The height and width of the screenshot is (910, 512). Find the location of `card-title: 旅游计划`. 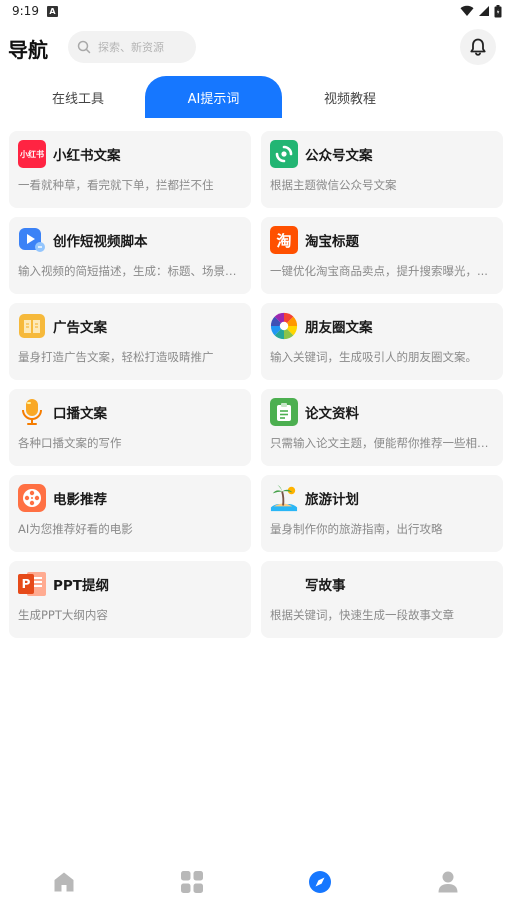

card-title: 旅游计划 is located at coordinates (332, 500).